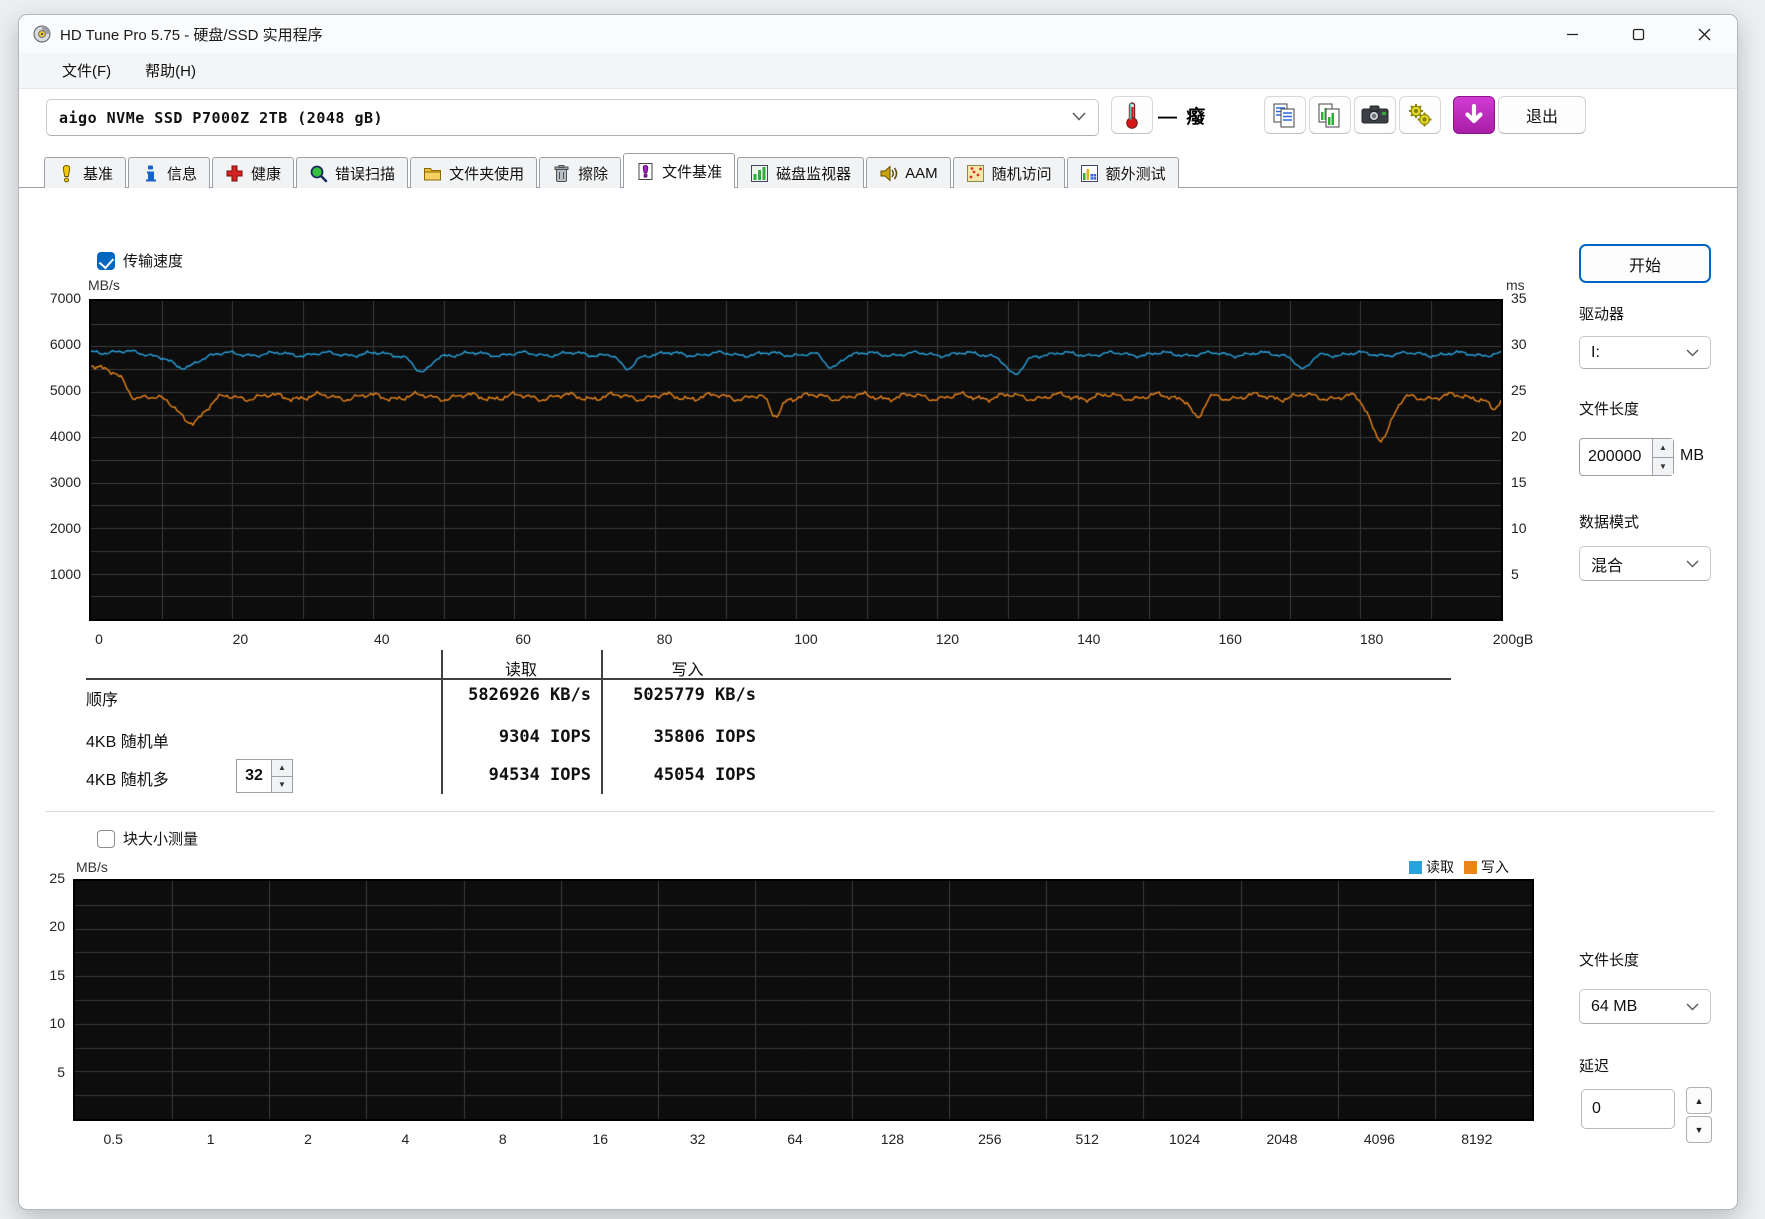  Describe the element at coordinates (1638, 34) in the screenshot. I see `maximize-button` at that location.